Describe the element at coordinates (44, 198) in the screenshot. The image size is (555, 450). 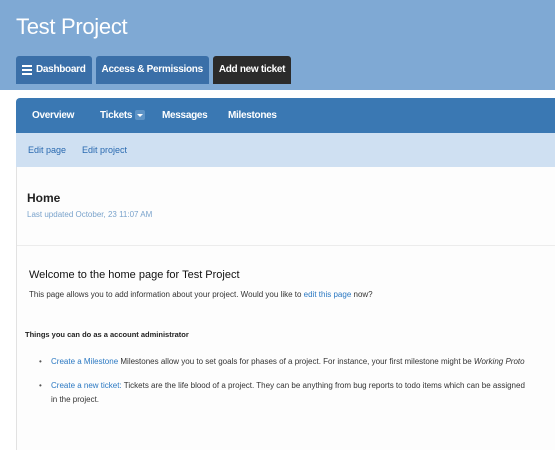
I see `page-title: Home` at that location.